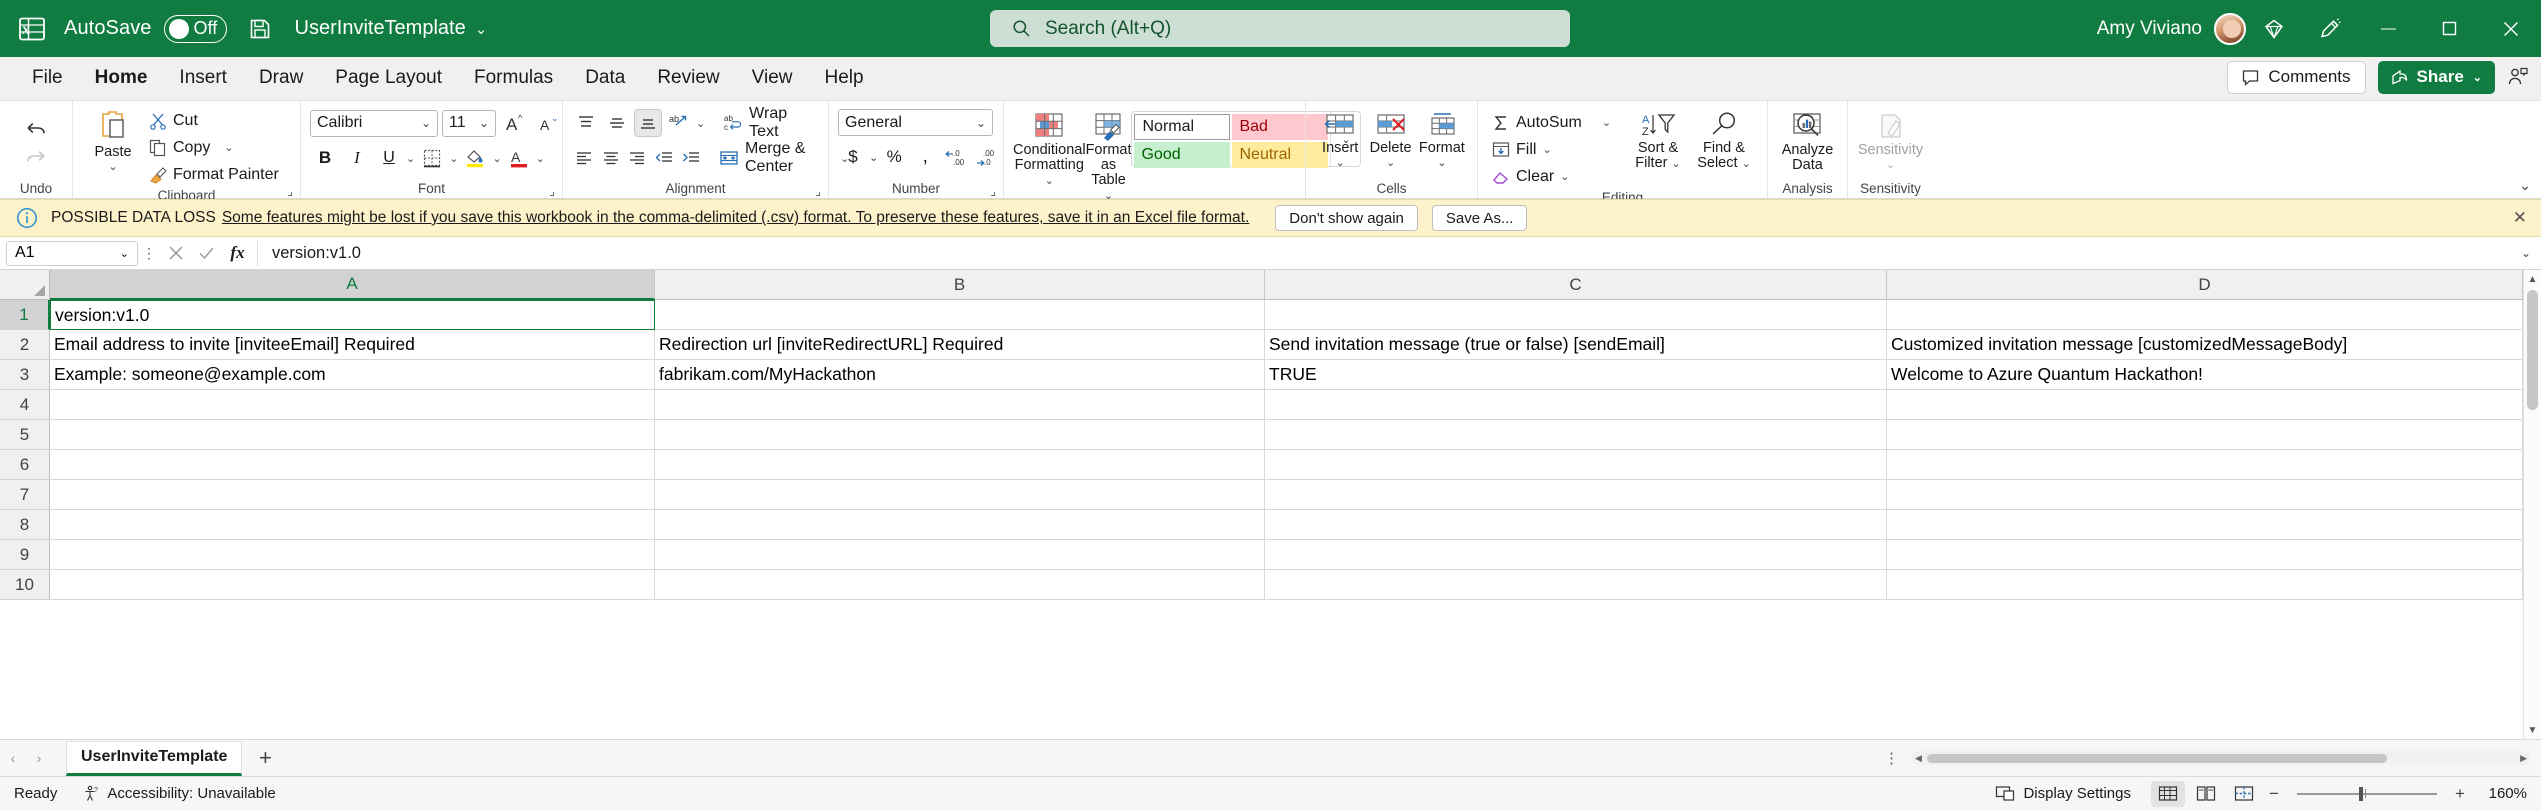 This screenshot has height=810, width=2541. I want to click on accounting-format-icon: $, so click(853, 157).